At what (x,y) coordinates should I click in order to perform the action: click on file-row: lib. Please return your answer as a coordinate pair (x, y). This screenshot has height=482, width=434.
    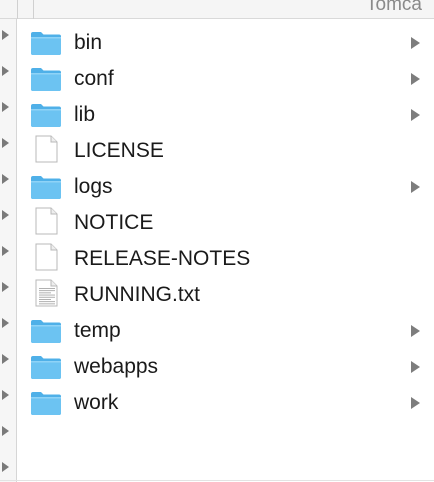
    Looking at the image, I should click on (226, 114).